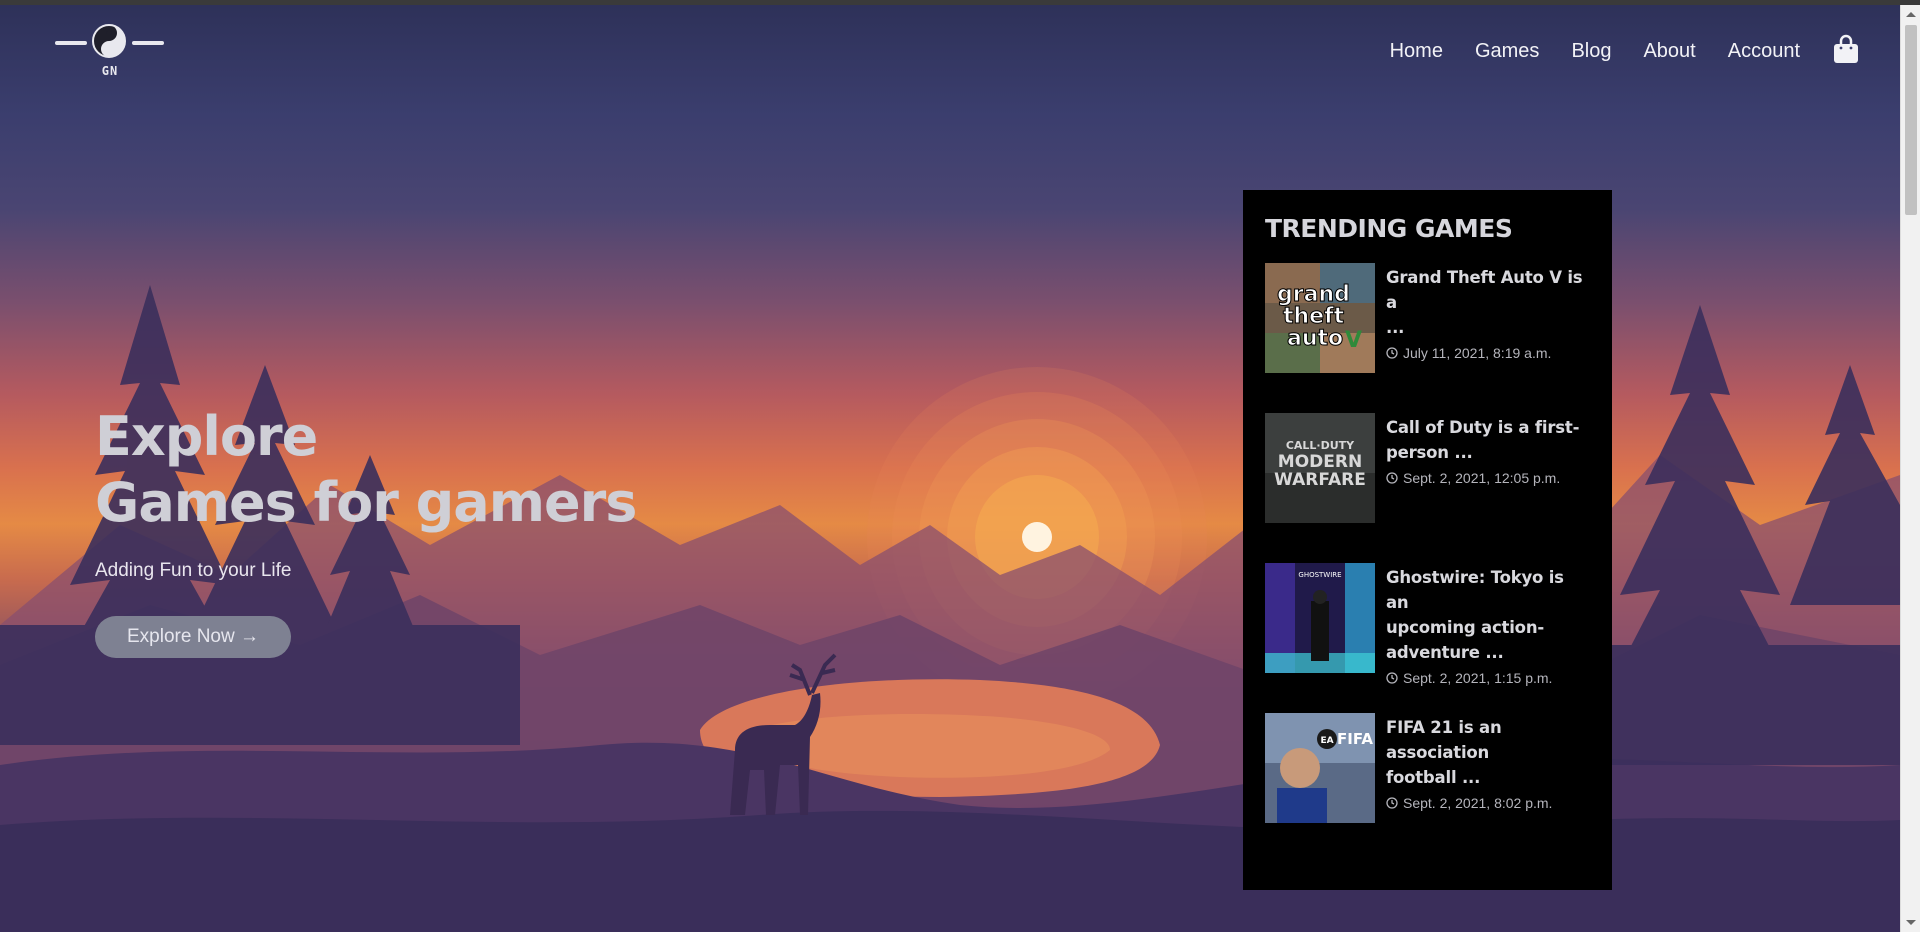  What do you see at coordinates (109, 41) in the screenshot?
I see `yin-yang-icon` at bounding box center [109, 41].